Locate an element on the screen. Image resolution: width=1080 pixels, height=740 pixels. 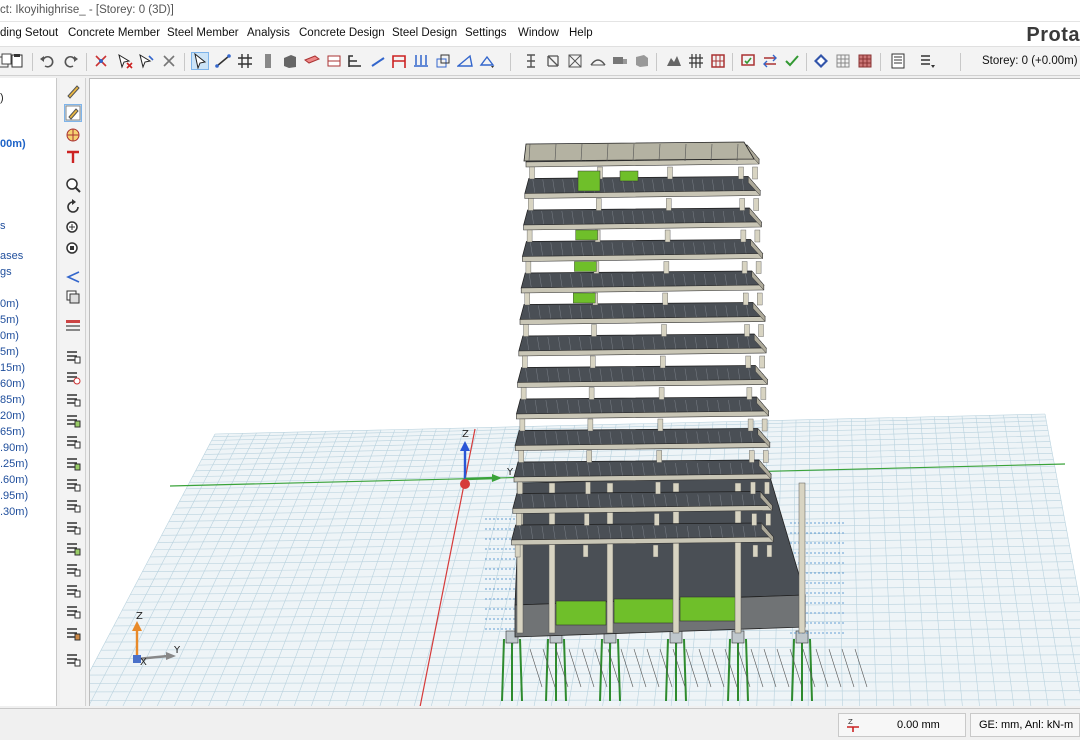
tree-item: ) is located at coordinates (2, 98).